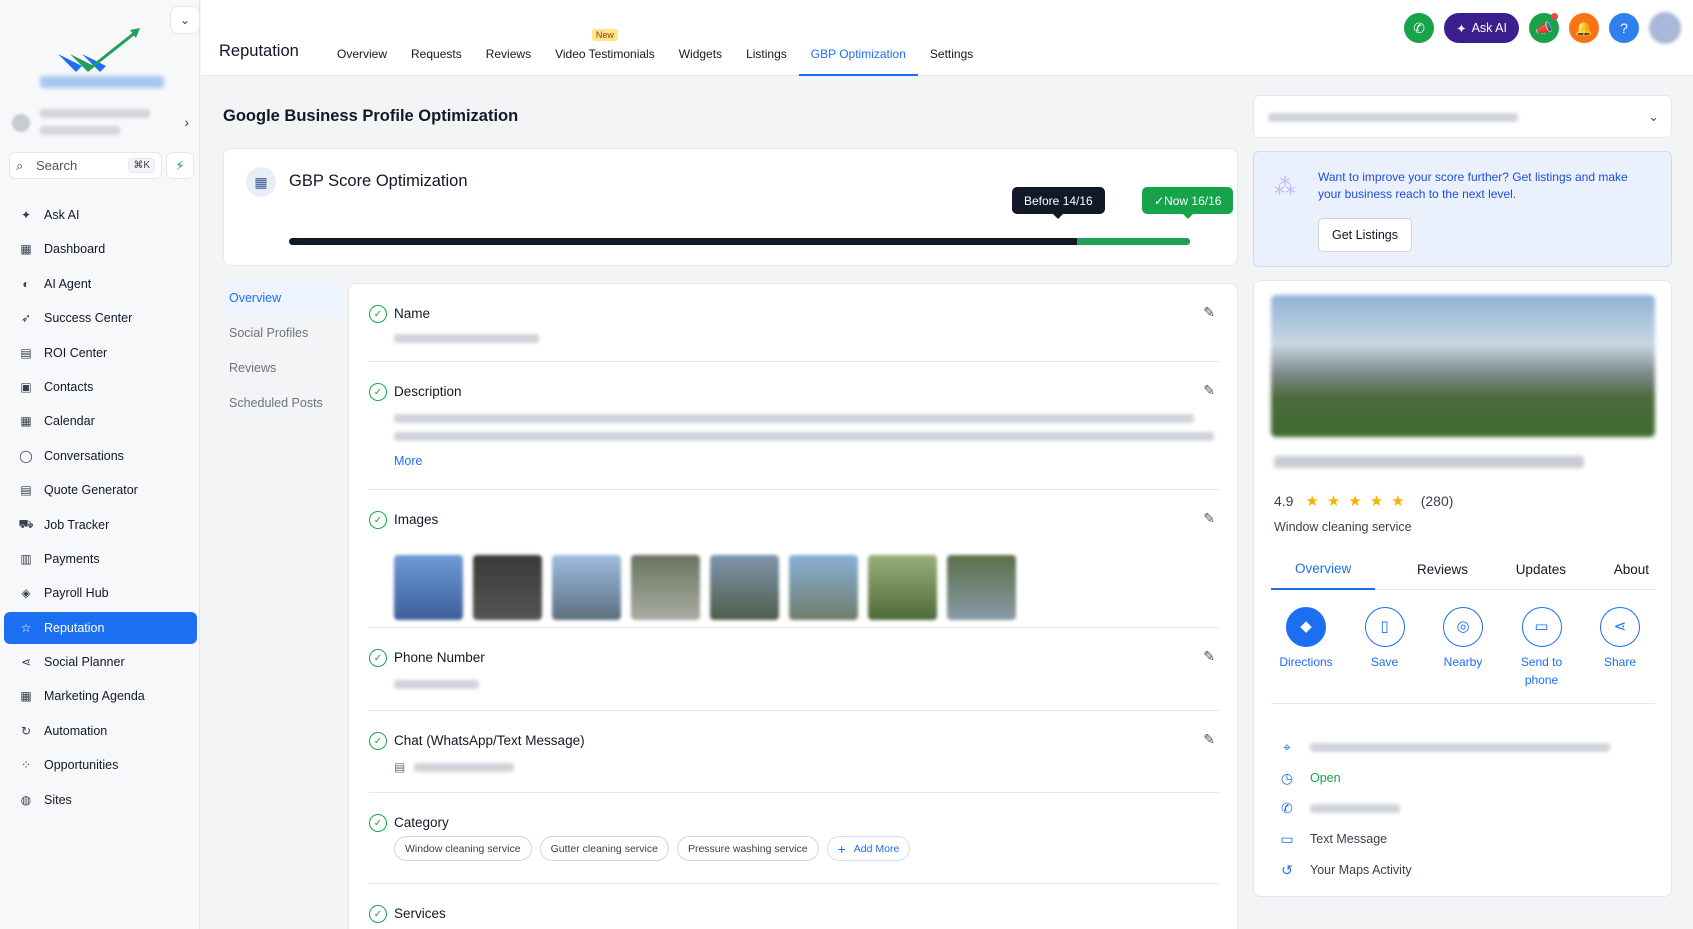 Image resolution: width=1693 pixels, height=929 pixels. What do you see at coordinates (102, 123) in the screenshot?
I see `account-switcher: ›` at bounding box center [102, 123].